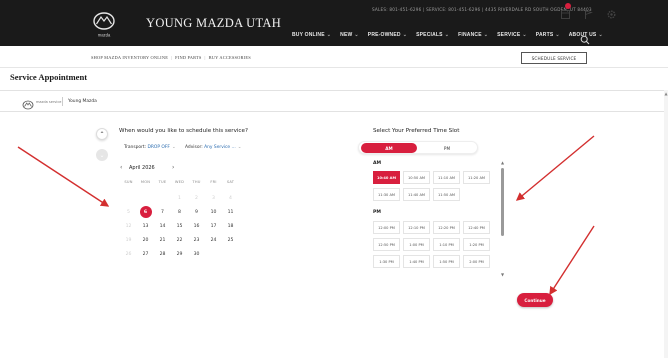 The image size is (668, 358). Describe the element at coordinates (145, 226) in the screenshot. I see `calendar-day: 13` at that location.